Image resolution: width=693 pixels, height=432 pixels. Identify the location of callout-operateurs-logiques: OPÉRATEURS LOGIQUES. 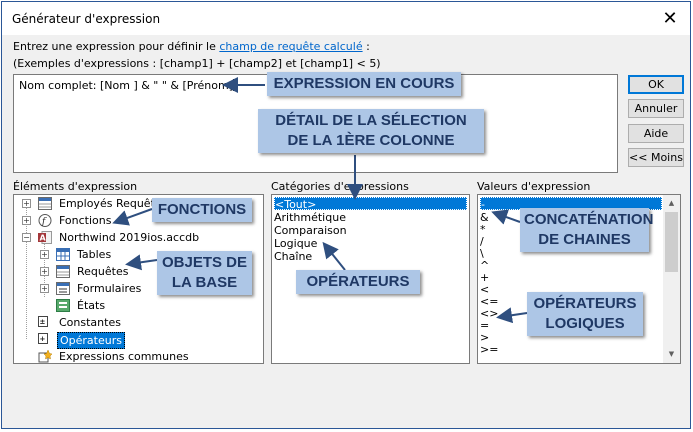
(585, 314).